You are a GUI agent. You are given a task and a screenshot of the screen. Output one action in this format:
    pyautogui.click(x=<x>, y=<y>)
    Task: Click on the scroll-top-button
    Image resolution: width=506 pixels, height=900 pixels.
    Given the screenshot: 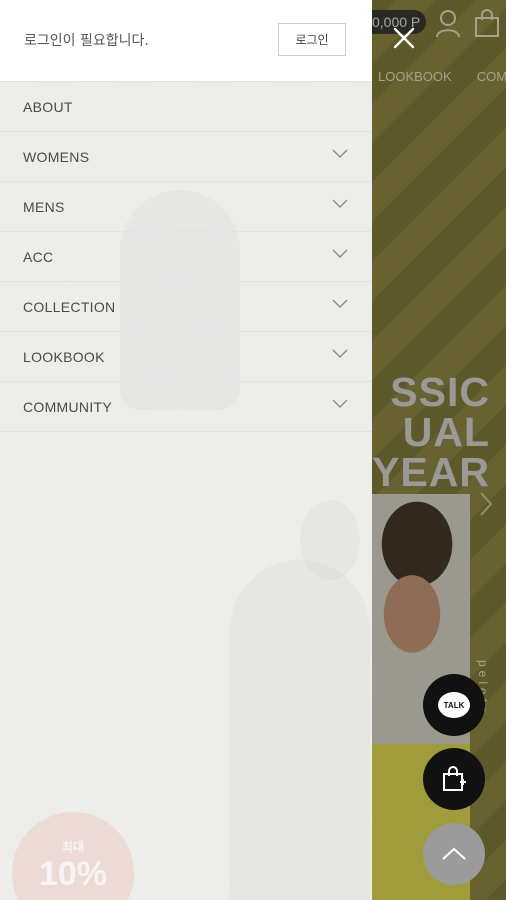 What is the action you would take?
    pyautogui.click(x=454, y=854)
    